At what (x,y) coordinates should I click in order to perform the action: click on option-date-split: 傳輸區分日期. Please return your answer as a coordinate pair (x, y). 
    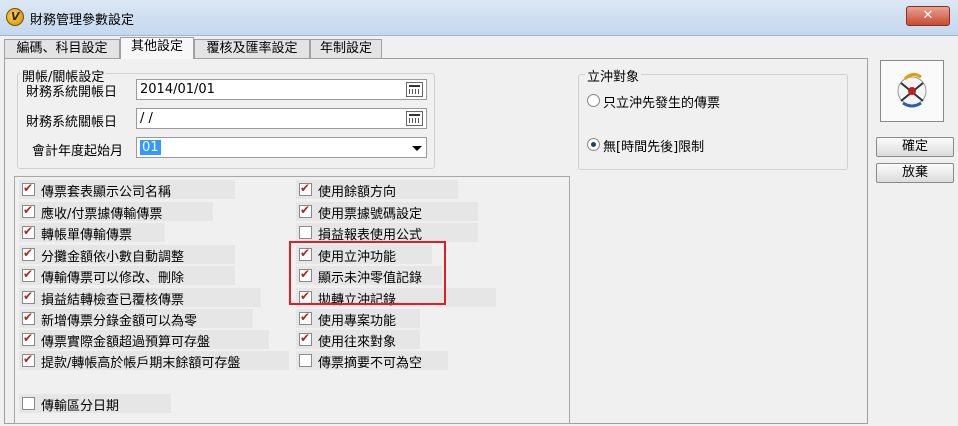
    Looking at the image, I should click on (95, 404).